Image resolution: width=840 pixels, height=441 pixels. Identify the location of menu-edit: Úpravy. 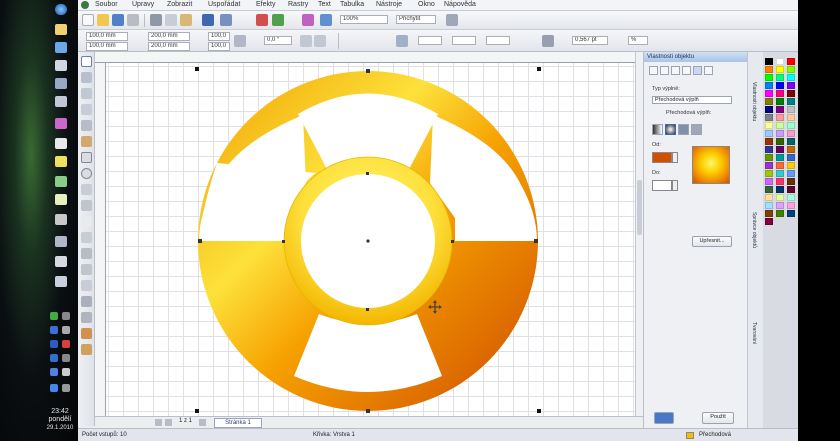
(143, 4).